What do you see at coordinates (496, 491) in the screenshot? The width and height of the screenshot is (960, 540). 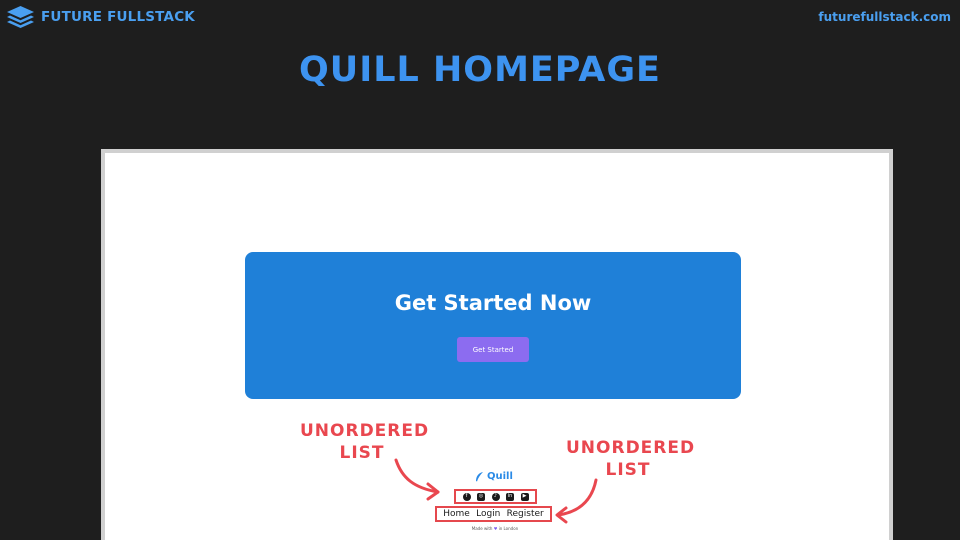 I see `annotation-arrows` at bounding box center [496, 491].